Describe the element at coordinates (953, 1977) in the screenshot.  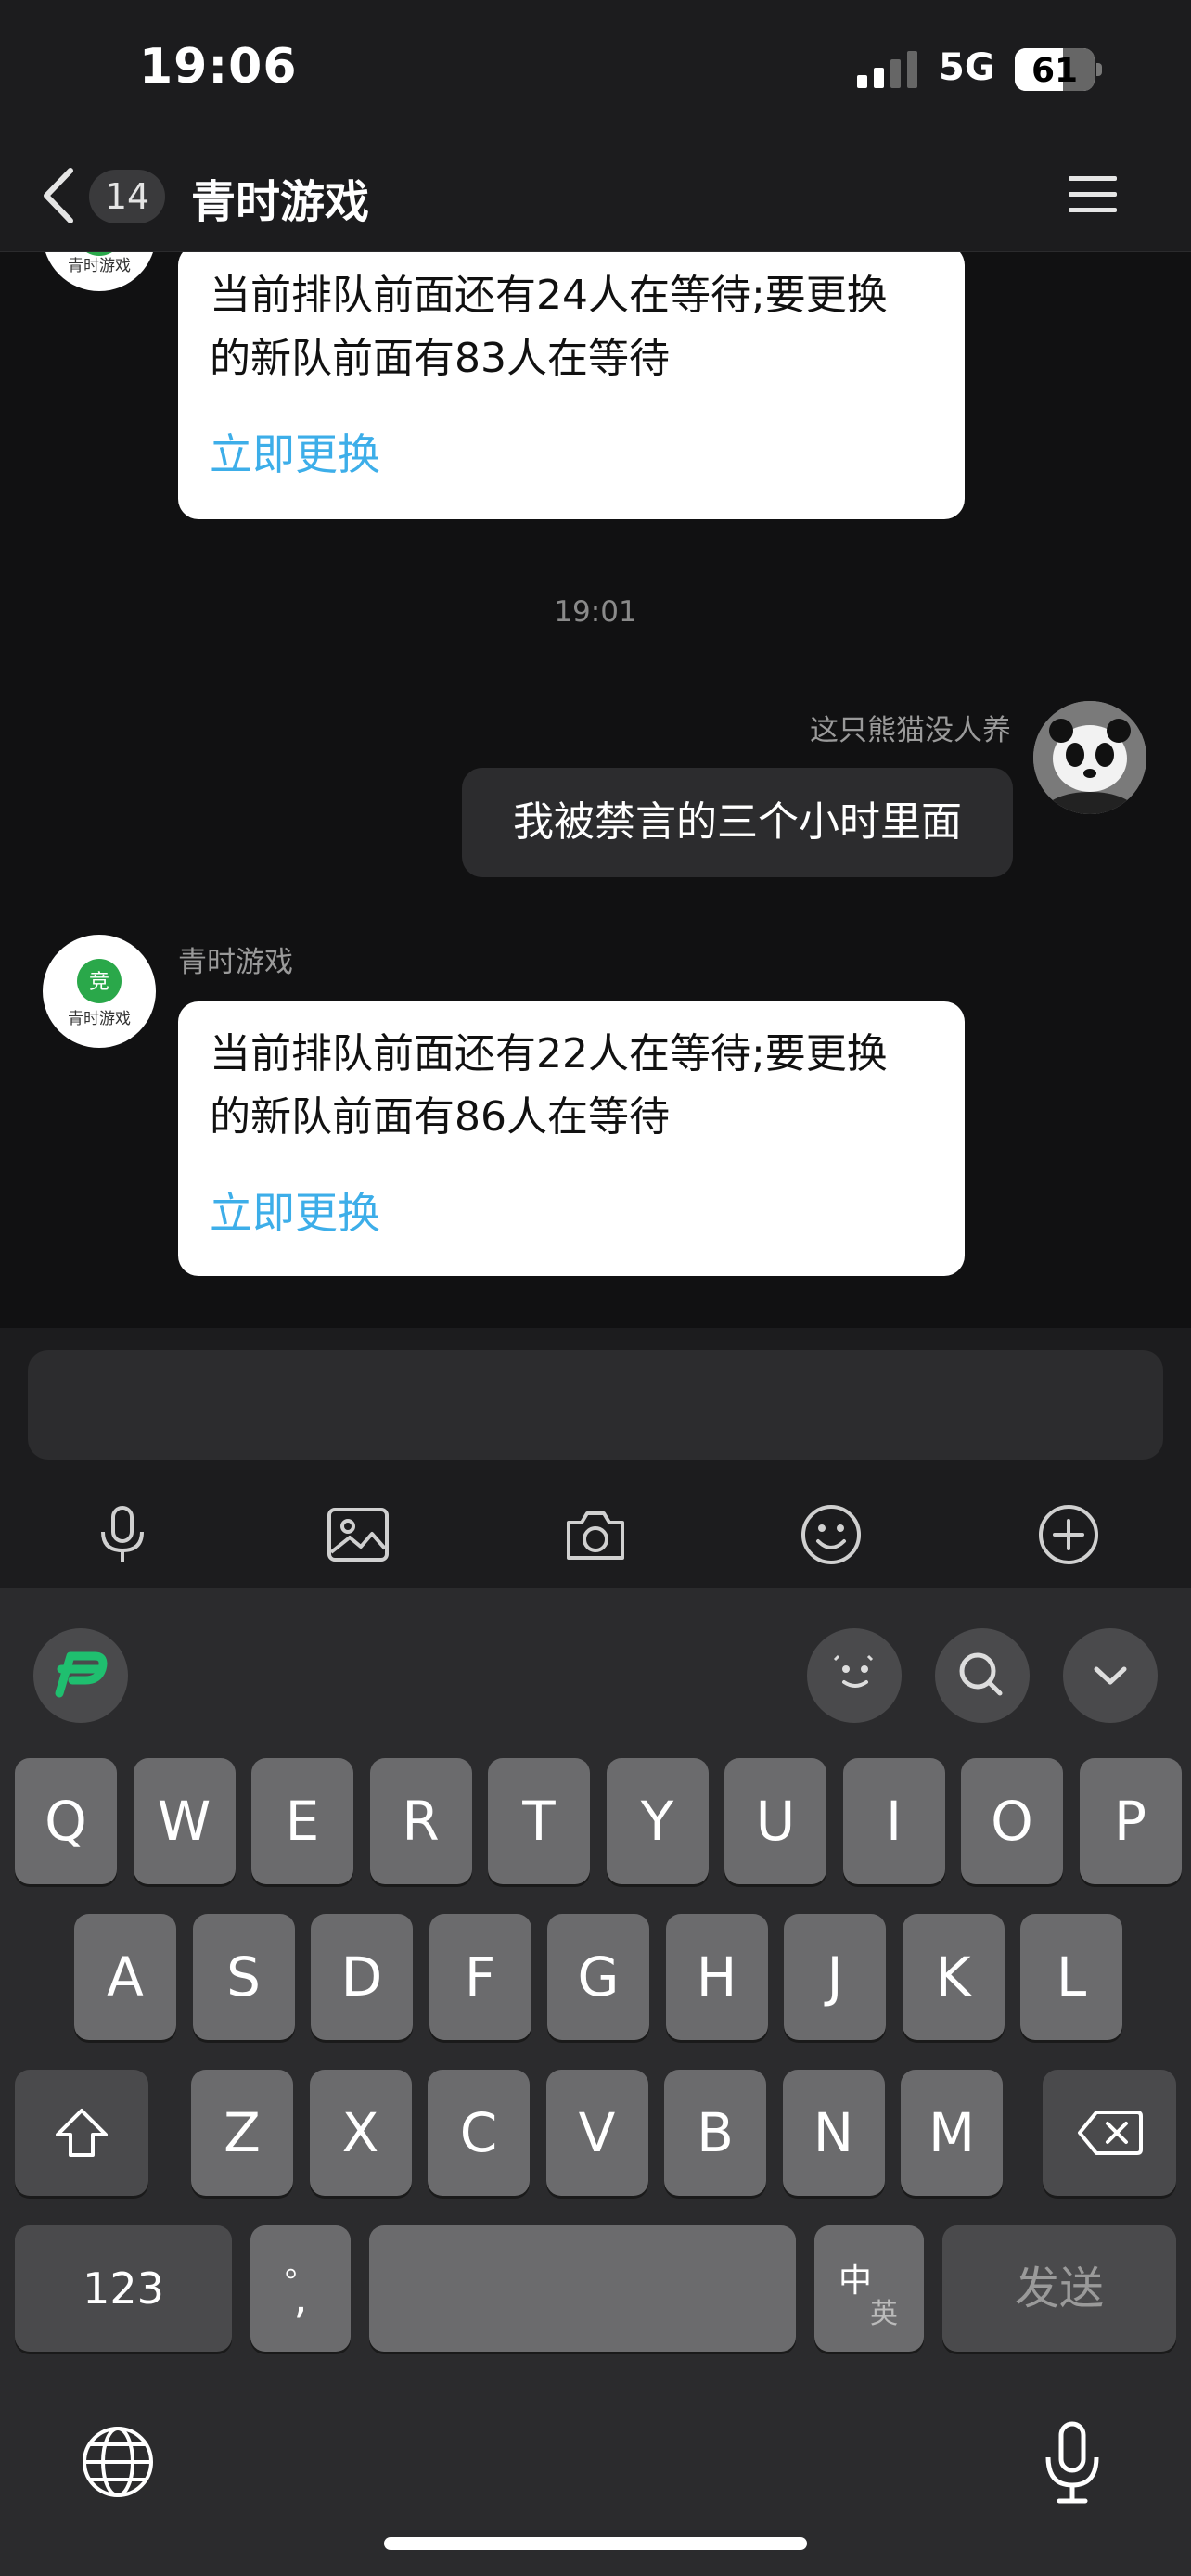
I see `key-k: K` at that location.